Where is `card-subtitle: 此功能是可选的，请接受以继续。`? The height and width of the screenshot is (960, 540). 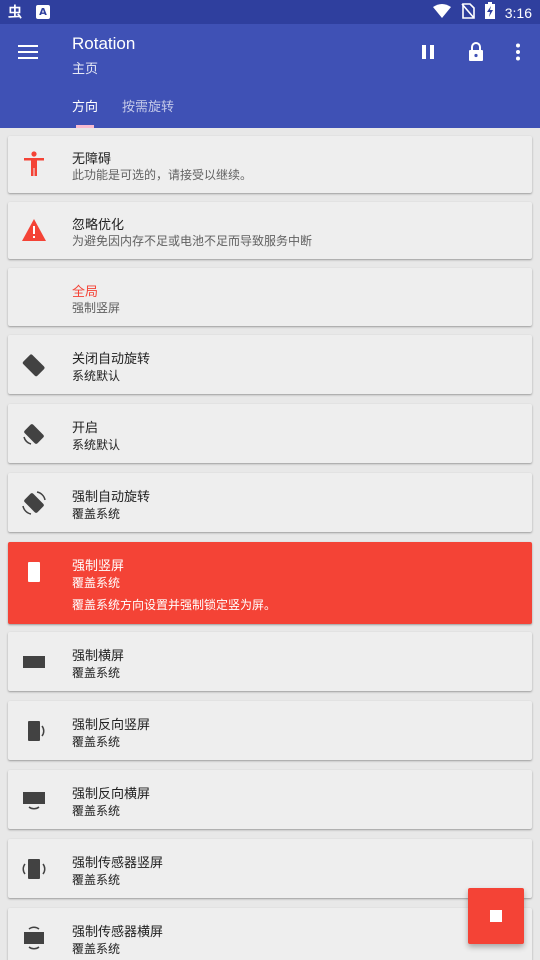 card-subtitle: 此功能是可选的，请接受以继续。 is located at coordinates (162, 175).